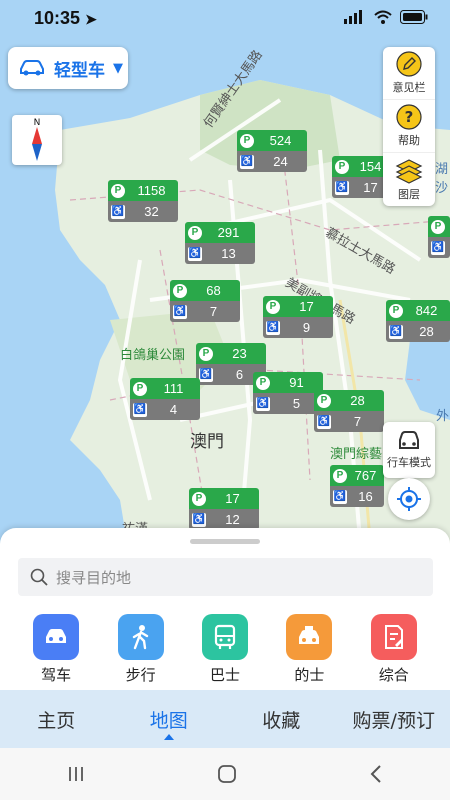 The height and width of the screenshot is (800, 450). Describe the element at coordinates (443, 416) in the screenshot. I see `area-label: 外` at that location.